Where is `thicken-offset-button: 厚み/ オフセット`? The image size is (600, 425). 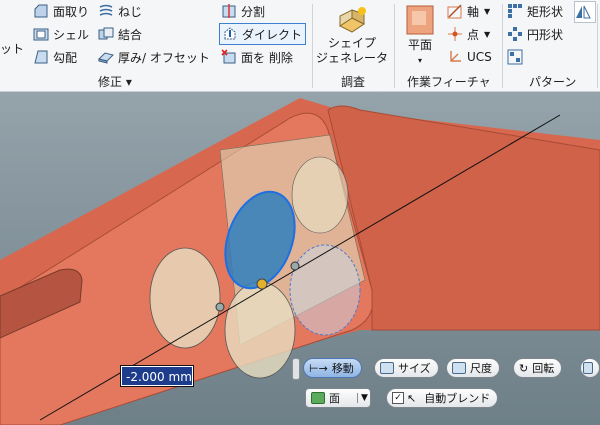 thicken-offset-button: 厚み/ オフセット is located at coordinates (154, 57).